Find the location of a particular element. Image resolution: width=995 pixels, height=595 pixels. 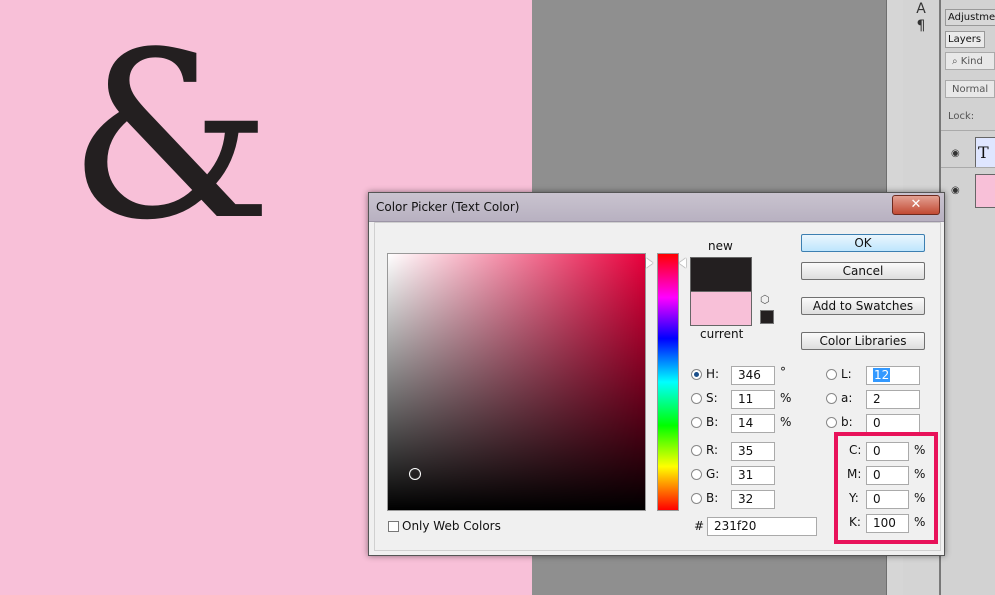

color-cursor is located at coordinates (415, 474).